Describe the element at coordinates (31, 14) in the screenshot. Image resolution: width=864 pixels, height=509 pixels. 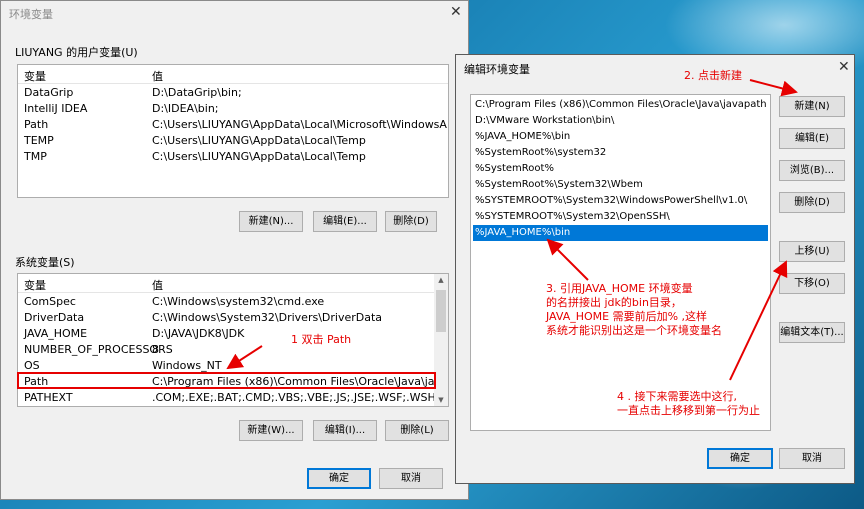
I see `dialog-title: 环境变量` at that location.